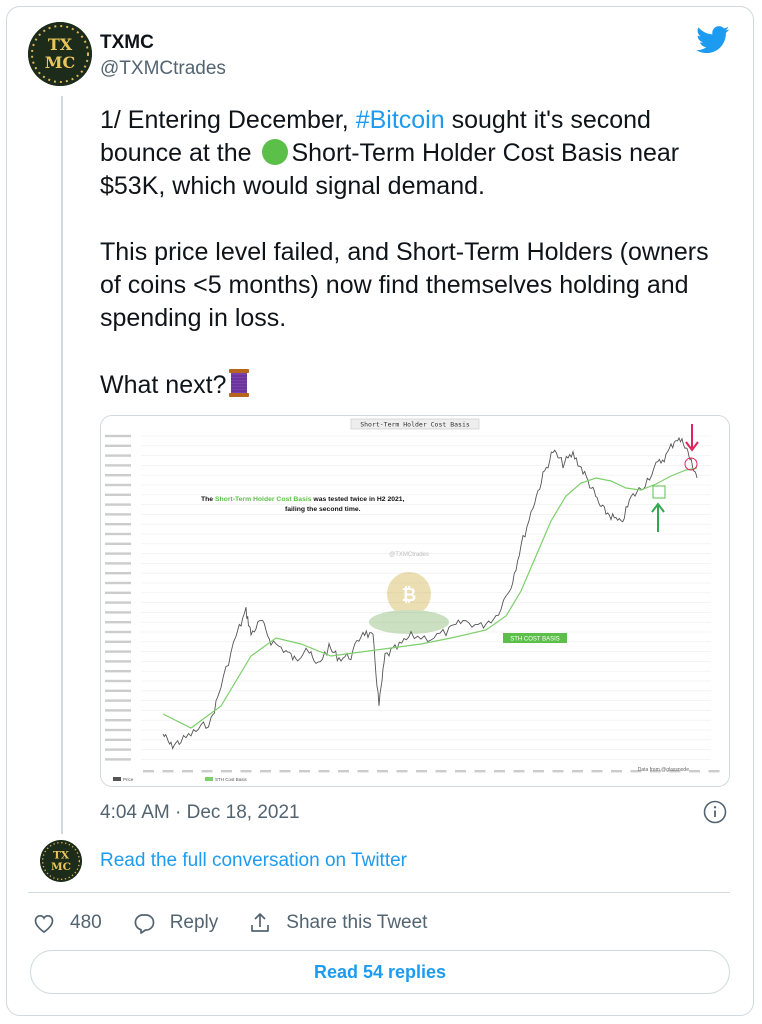 The width and height of the screenshot is (762, 1024). I want to click on like-button: 480, so click(67, 923).